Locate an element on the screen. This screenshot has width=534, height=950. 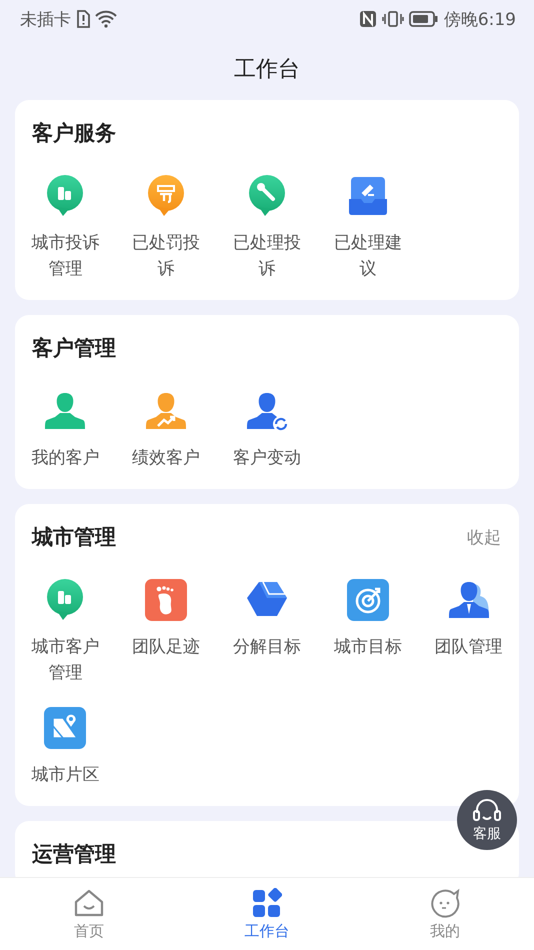
shortcut-item: 团队管理 is located at coordinates (468, 632).